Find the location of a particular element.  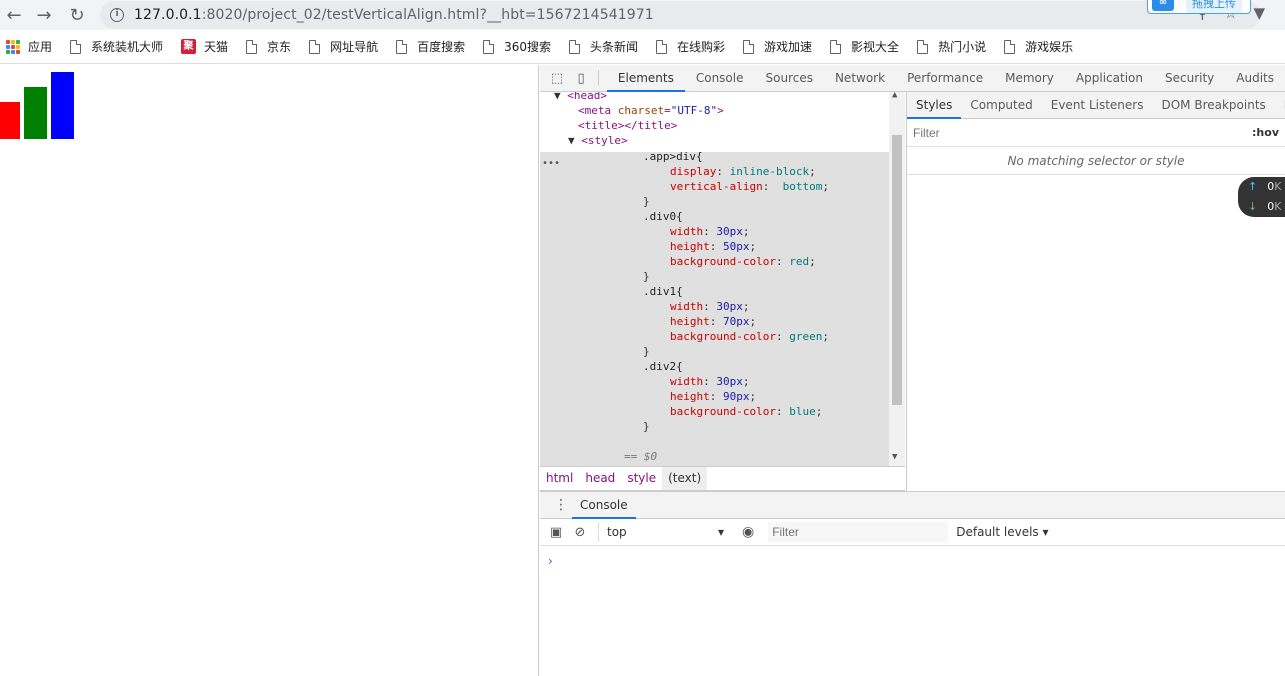

dom-line: <meta charset="UTF-8"> is located at coordinates (741, 110).